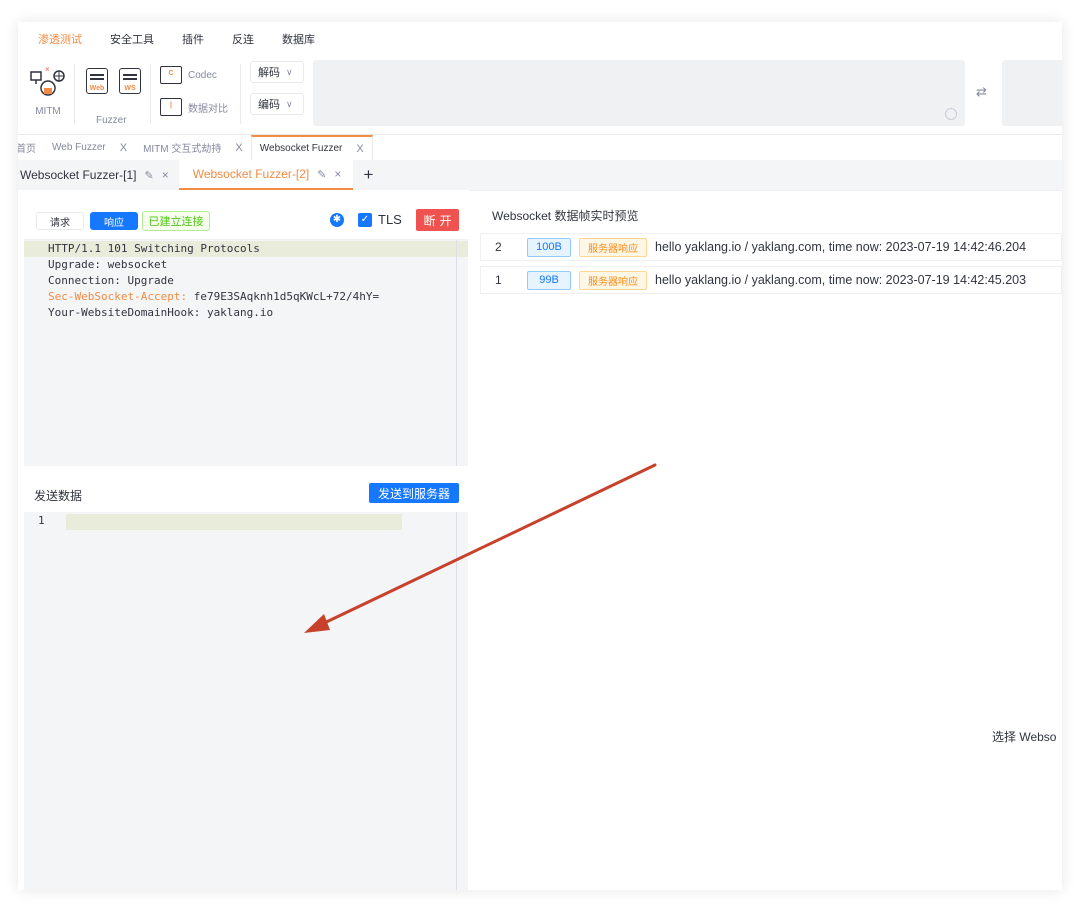 The width and height of the screenshot is (1080, 908). I want to click on frames-preview-title: Websocket 数据帧实时预览, so click(565, 216).